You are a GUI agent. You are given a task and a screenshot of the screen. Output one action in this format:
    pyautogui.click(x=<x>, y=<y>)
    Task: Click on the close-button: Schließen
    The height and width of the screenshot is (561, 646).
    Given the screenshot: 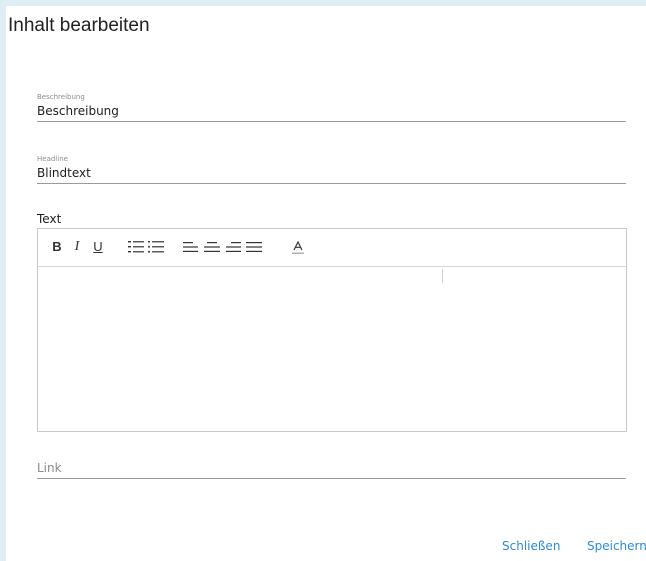 What is the action you would take?
    pyautogui.click(x=531, y=546)
    